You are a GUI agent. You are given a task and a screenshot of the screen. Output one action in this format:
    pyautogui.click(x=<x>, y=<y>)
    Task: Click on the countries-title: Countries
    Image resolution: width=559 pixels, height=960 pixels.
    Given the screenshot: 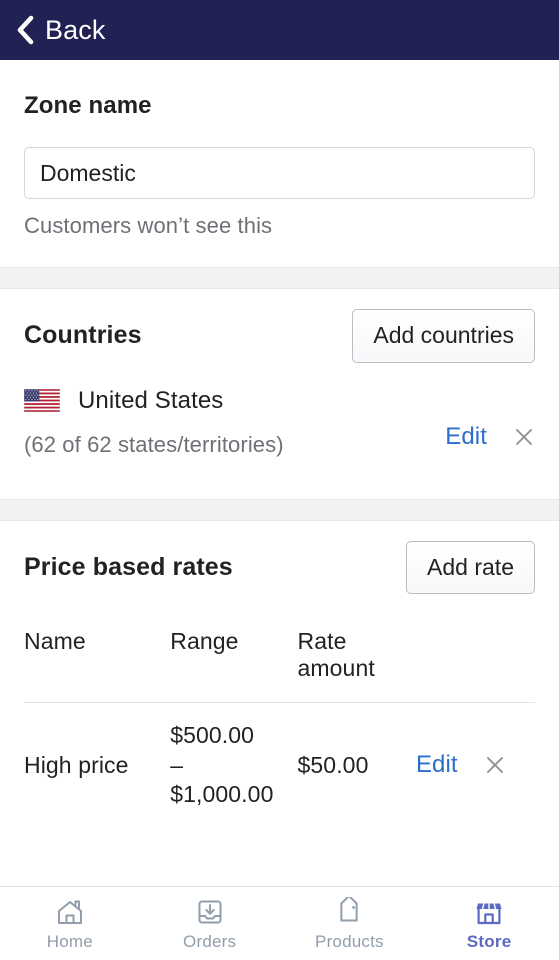 What is the action you would take?
    pyautogui.click(x=83, y=335)
    